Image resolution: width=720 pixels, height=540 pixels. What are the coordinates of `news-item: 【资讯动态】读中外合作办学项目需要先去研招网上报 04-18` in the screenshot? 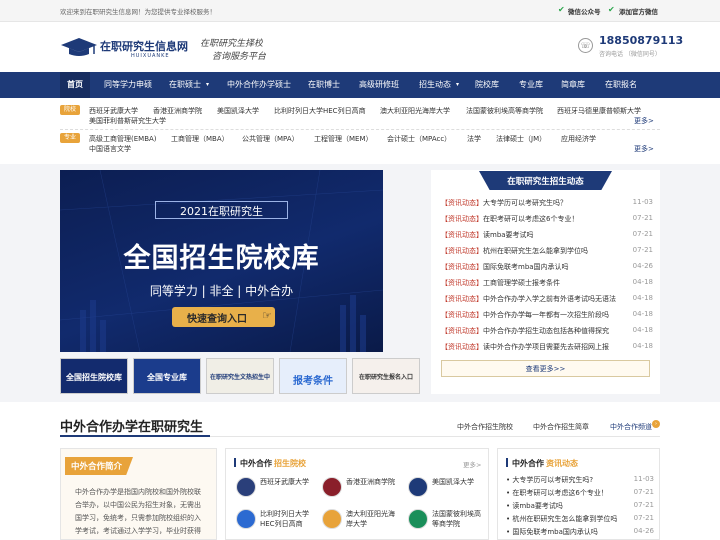 It's located at (547, 348).